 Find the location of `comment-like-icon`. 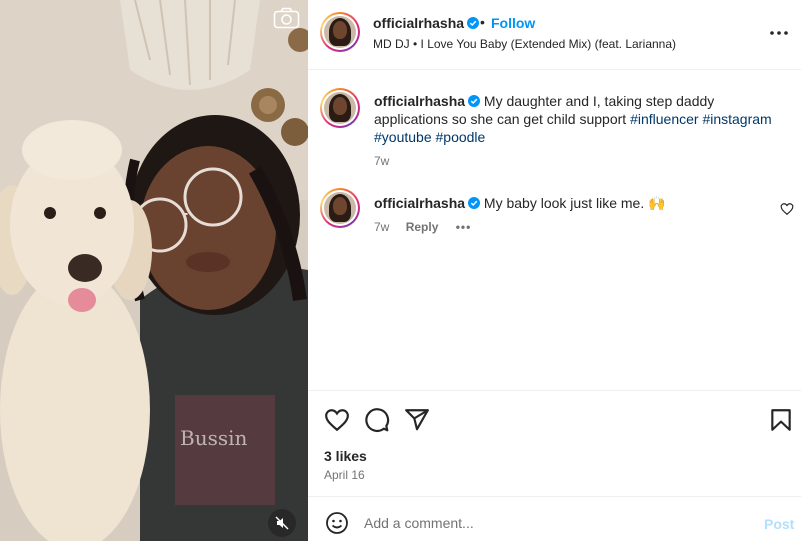

comment-like-icon is located at coordinates (787, 209).